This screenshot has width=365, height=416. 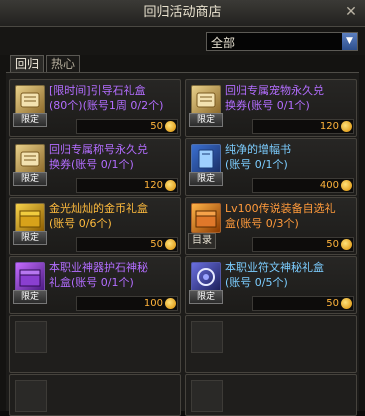 What do you see at coordinates (206, 218) in the screenshot?
I see `legend-chest-icon` at bounding box center [206, 218].